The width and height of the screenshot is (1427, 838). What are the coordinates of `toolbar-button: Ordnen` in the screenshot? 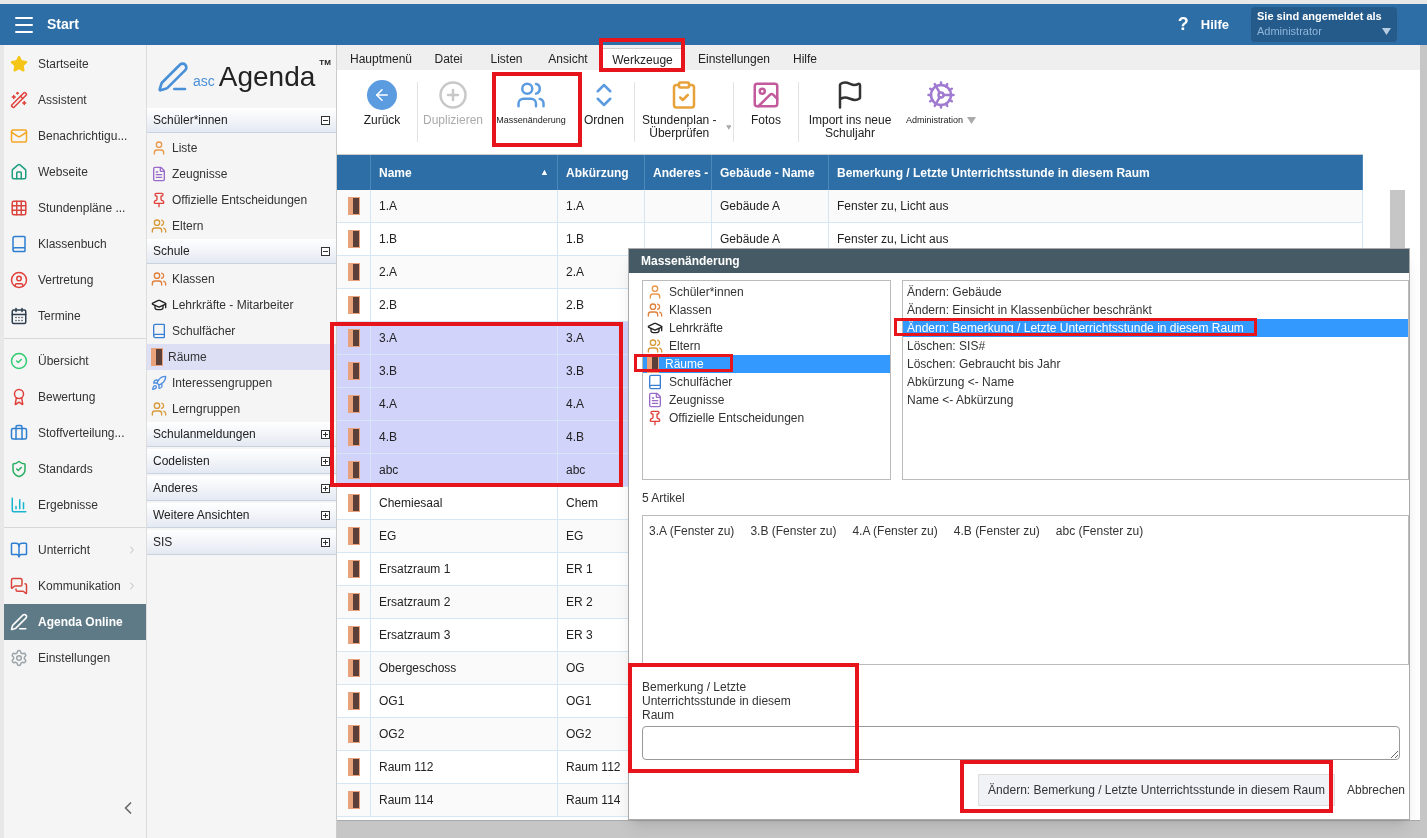 It's located at (604, 112).